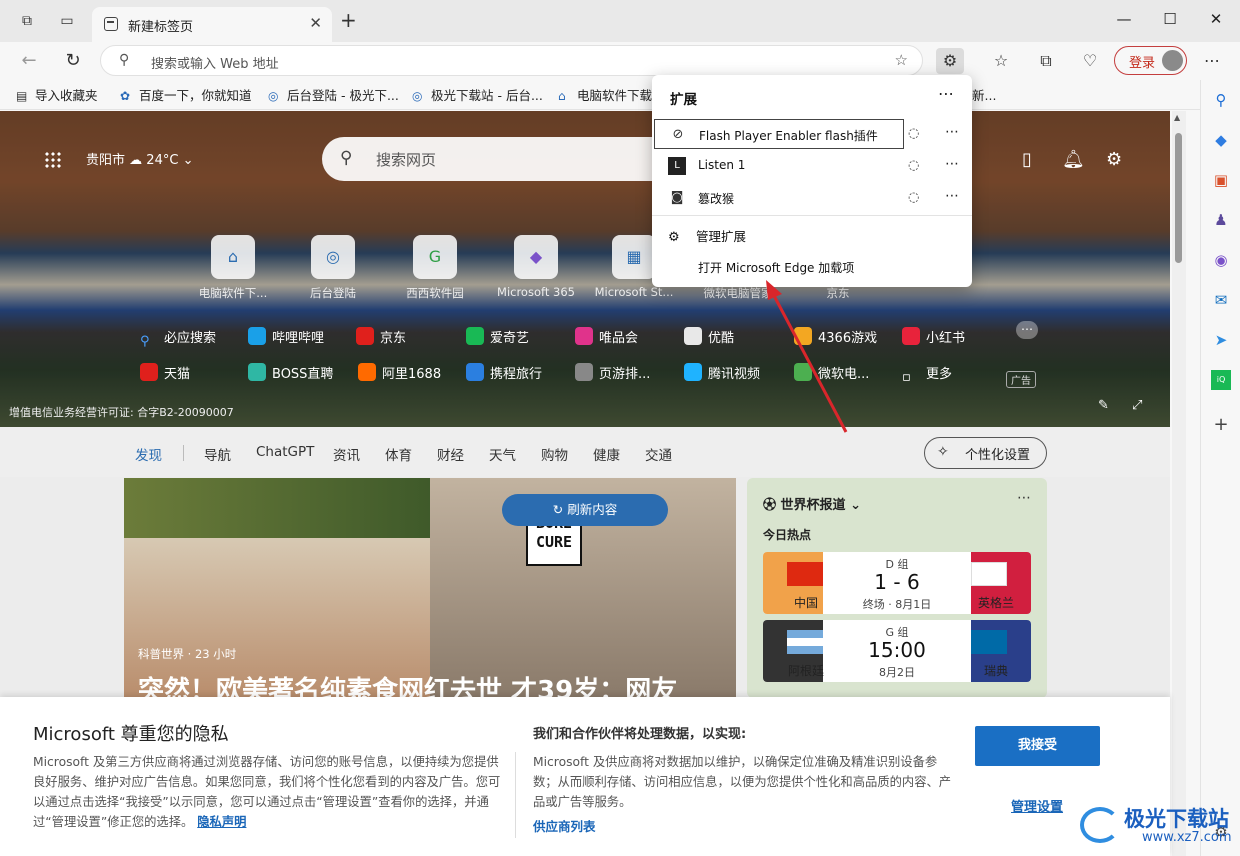  What do you see at coordinates (315, 23) in the screenshot?
I see `close-tab-icon: ✕` at bounding box center [315, 23].